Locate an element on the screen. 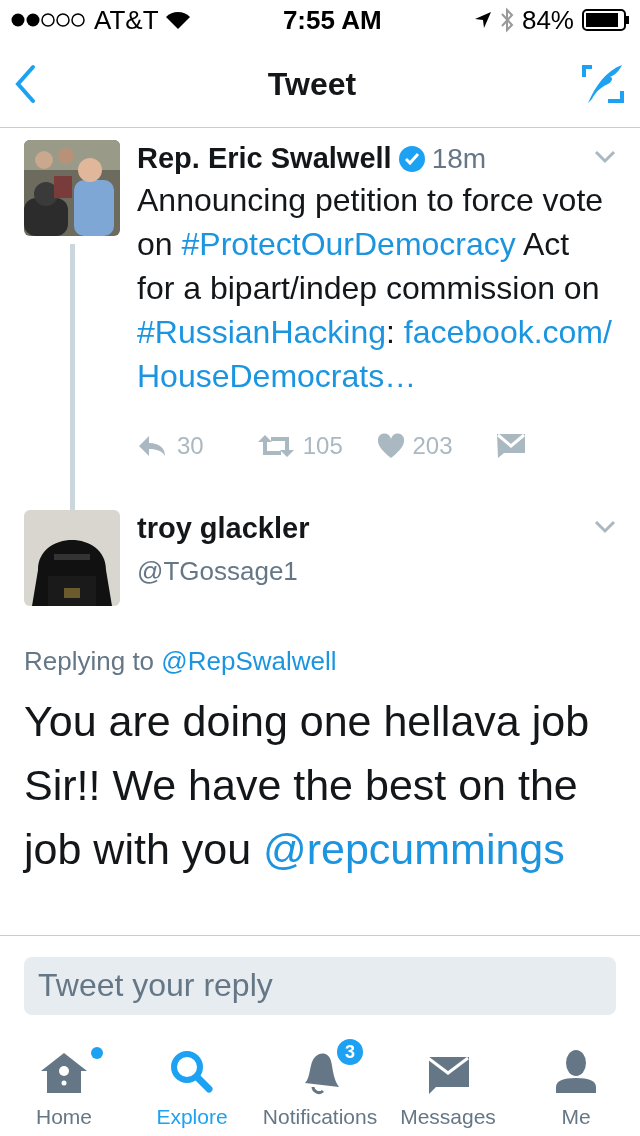 The height and width of the screenshot is (1136, 640). tweet-time: 18m is located at coordinates (459, 159).